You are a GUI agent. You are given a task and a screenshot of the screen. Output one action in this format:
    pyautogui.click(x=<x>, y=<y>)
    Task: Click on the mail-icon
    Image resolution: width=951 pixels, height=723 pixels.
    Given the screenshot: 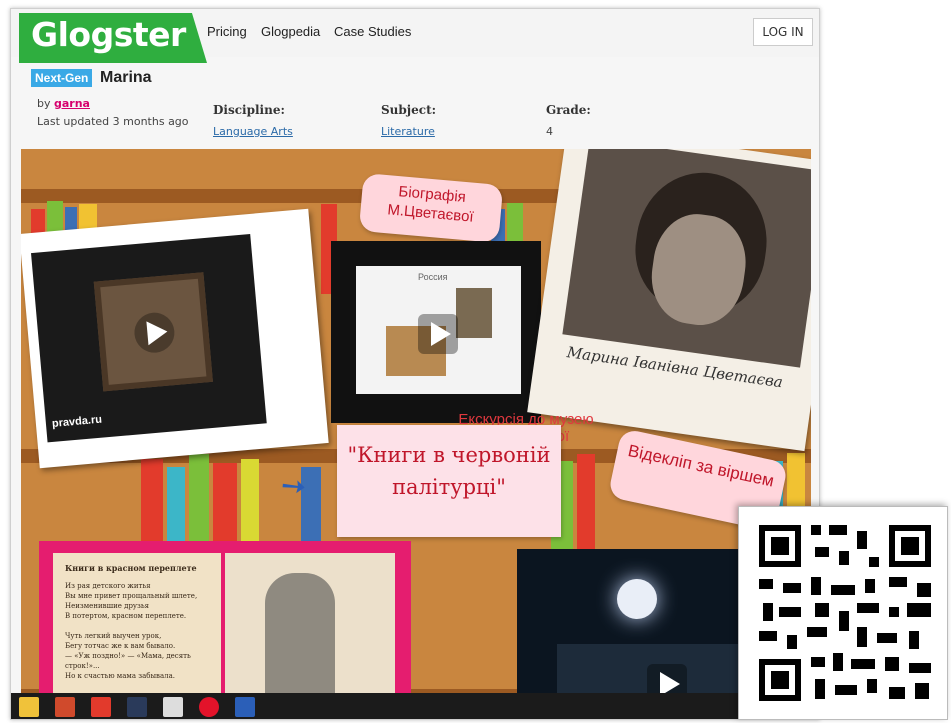 What is the action you would take?
    pyautogui.click(x=101, y=707)
    